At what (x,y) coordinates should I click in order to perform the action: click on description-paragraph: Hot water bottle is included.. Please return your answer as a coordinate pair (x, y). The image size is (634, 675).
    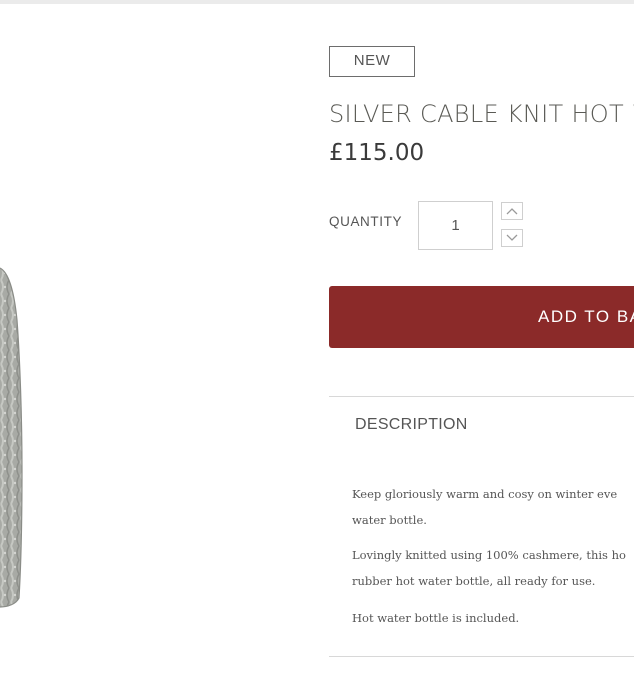
    Looking at the image, I should click on (493, 618).